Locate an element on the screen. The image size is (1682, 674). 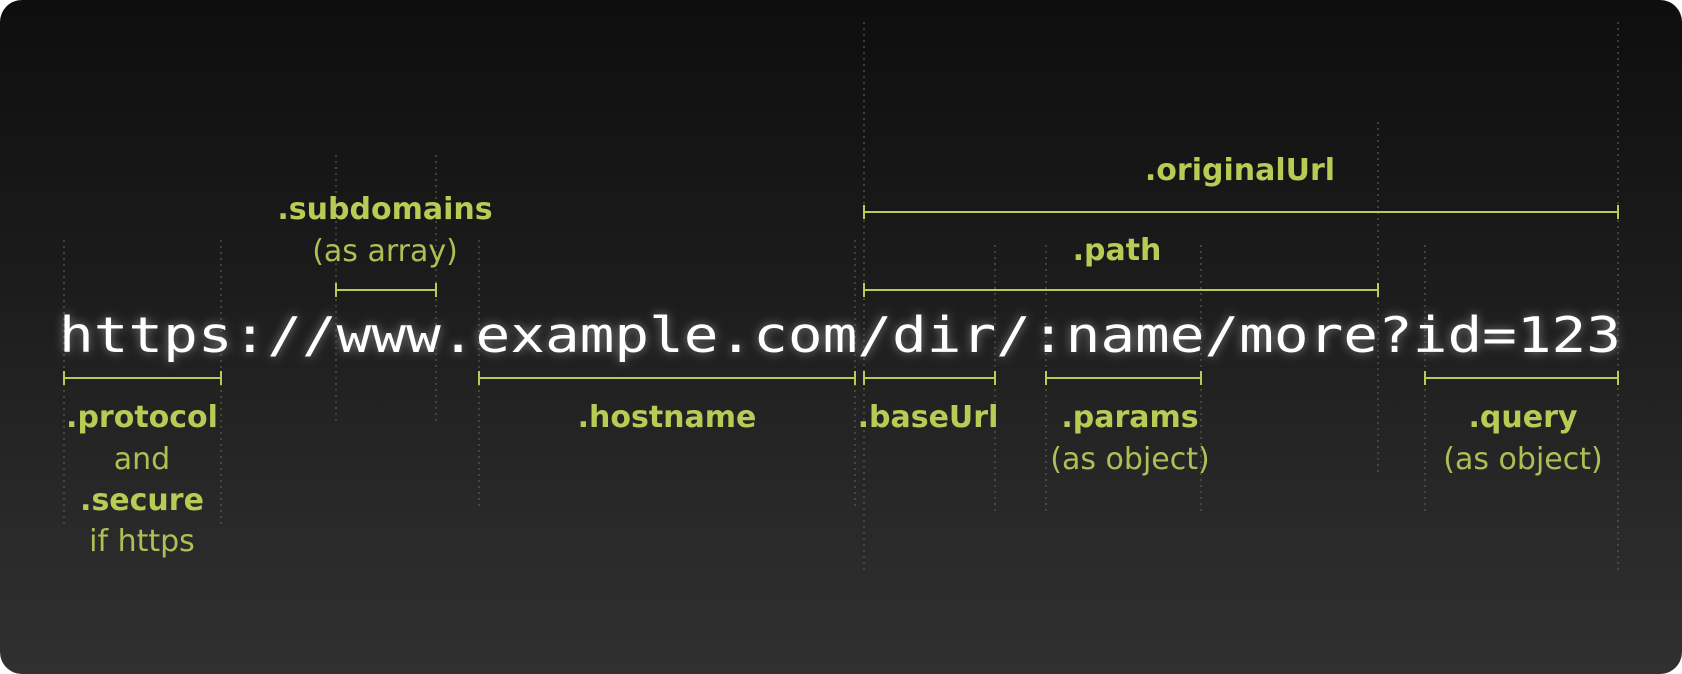
url-slashes: // is located at coordinates (301, 335).